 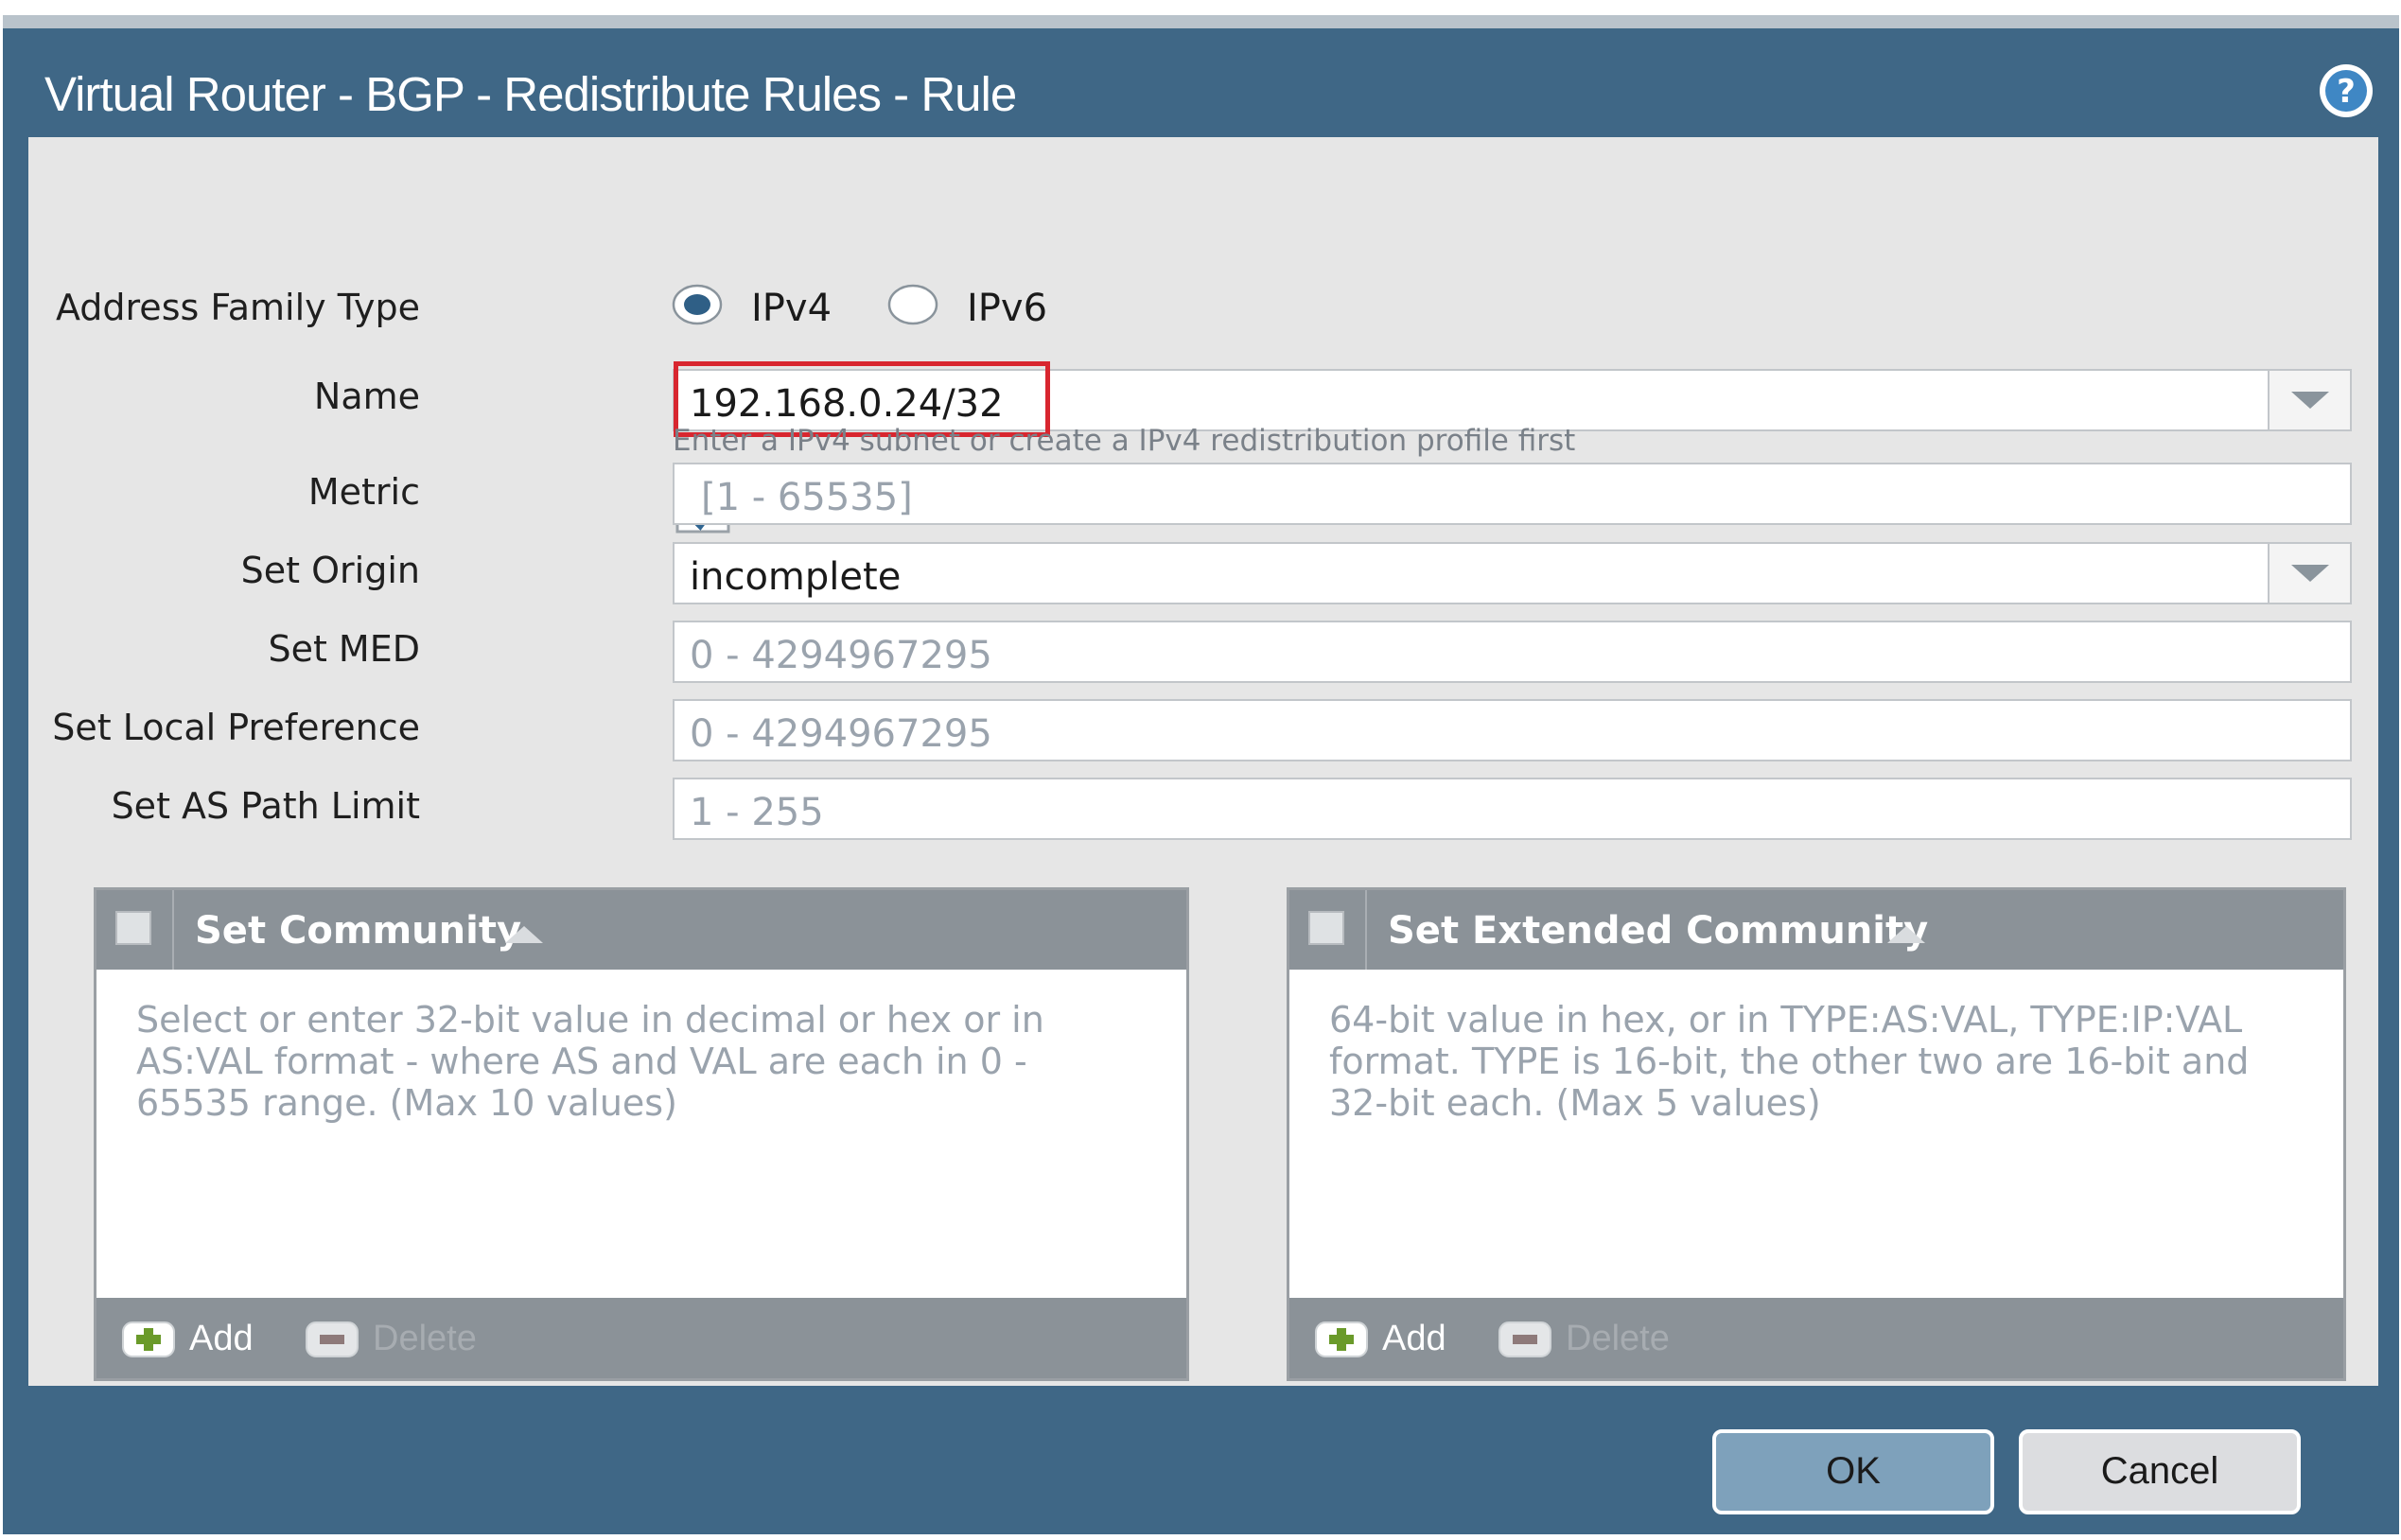 I want to click on name-label: Name, so click(x=366, y=396).